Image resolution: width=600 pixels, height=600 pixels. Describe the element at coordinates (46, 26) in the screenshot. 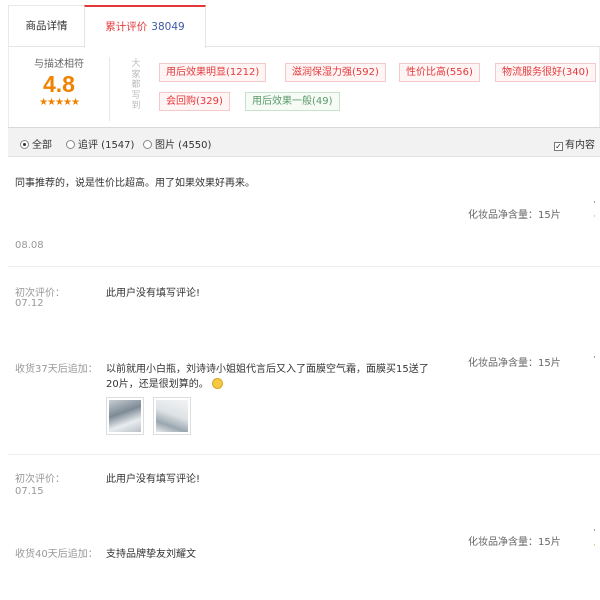

I see `tab-product-details: 商品详情` at that location.